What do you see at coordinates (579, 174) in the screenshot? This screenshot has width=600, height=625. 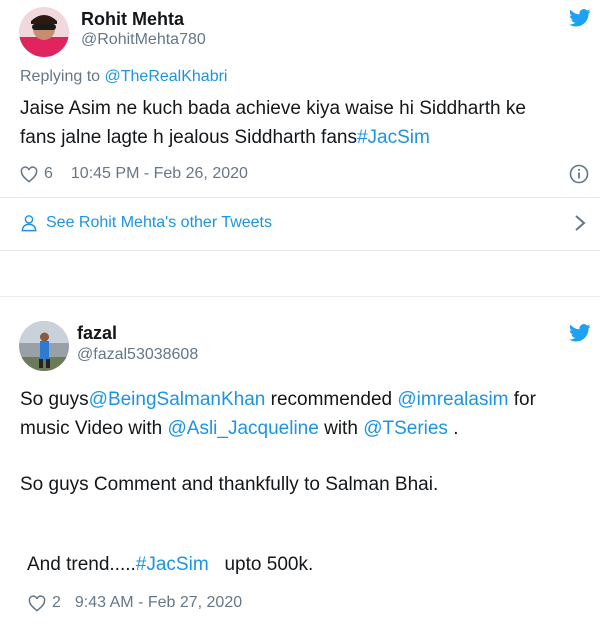 I see `info-icon` at bounding box center [579, 174].